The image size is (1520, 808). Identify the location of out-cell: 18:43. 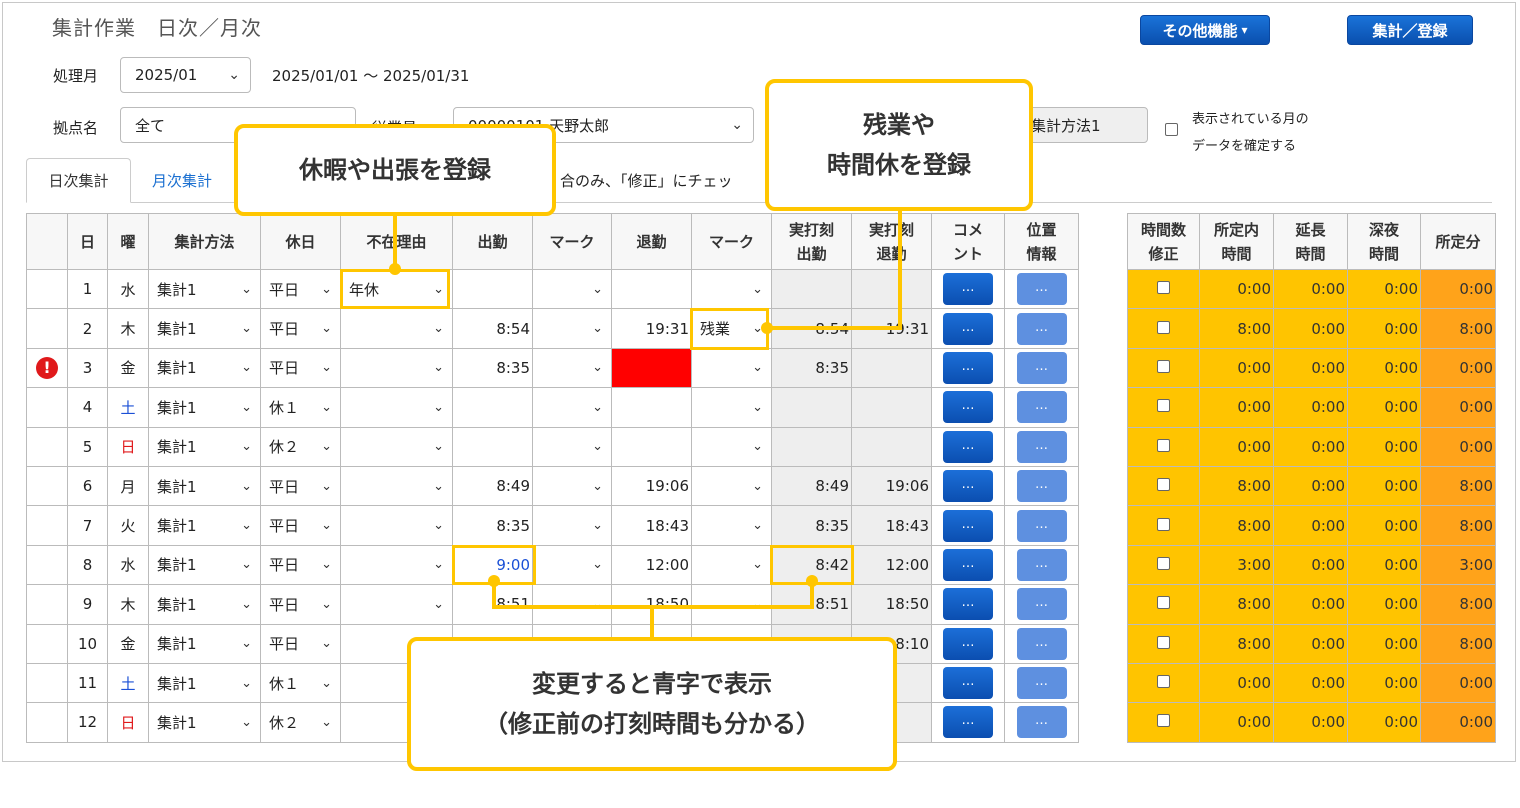
(651, 525).